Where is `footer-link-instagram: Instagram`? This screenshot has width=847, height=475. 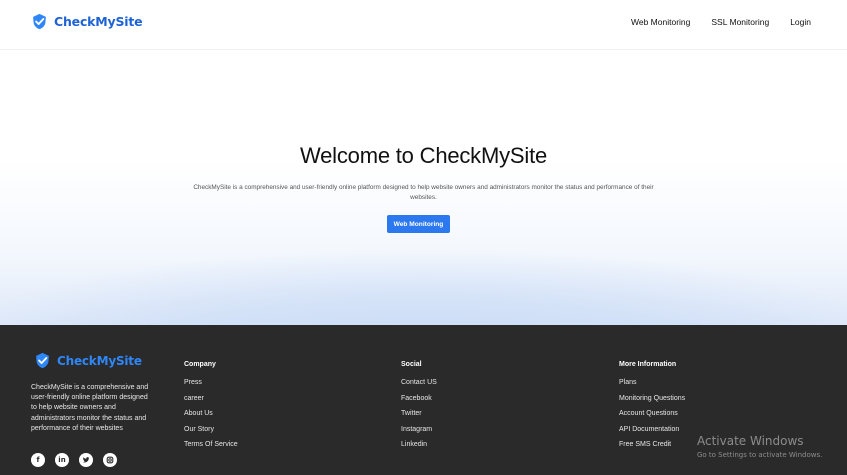
footer-link-instagram: Instagram is located at coordinates (419, 430).